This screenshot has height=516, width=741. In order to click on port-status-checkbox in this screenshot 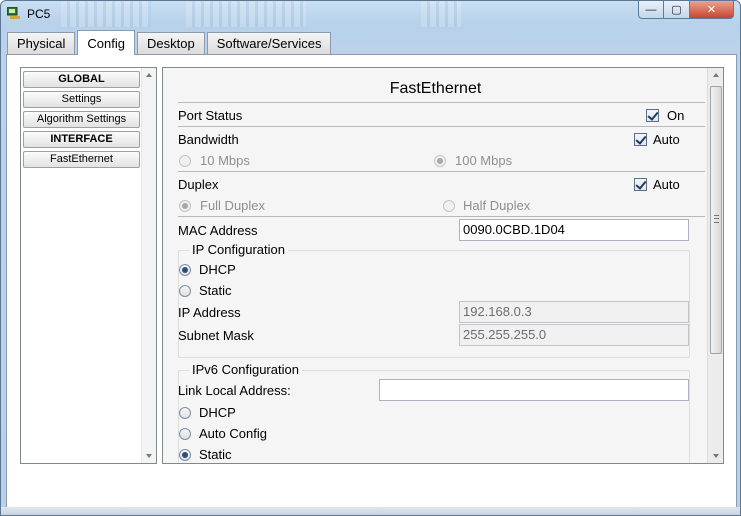, I will do `click(652, 115)`.